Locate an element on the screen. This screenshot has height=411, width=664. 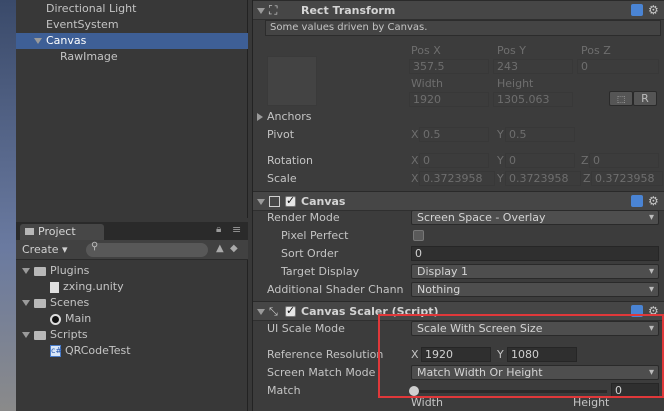
scene-view-edge is located at coordinates (8, 205).